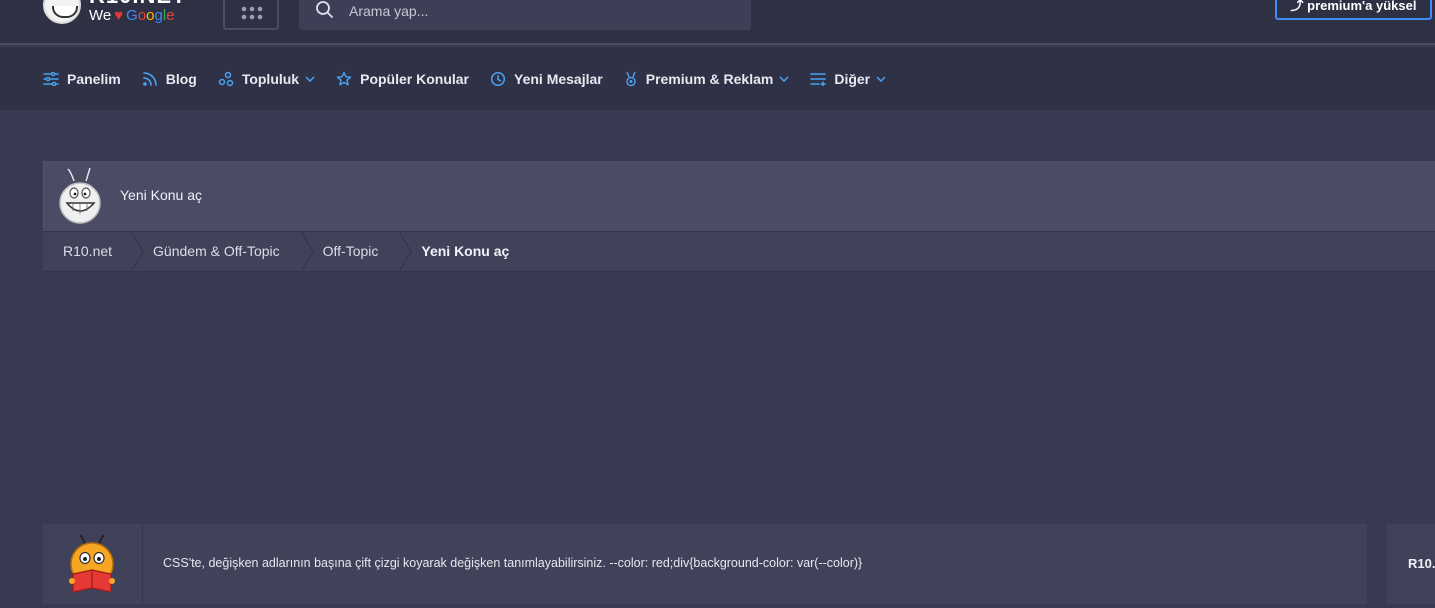  What do you see at coordinates (226, 78) in the screenshot?
I see `community-icon` at bounding box center [226, 78].